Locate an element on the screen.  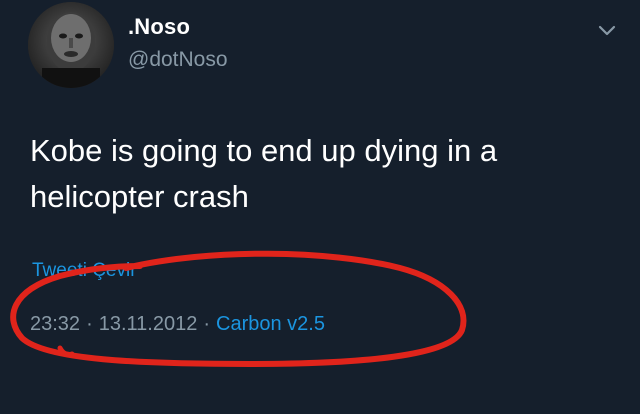
avatar-image is located at coordinates (71, 45).